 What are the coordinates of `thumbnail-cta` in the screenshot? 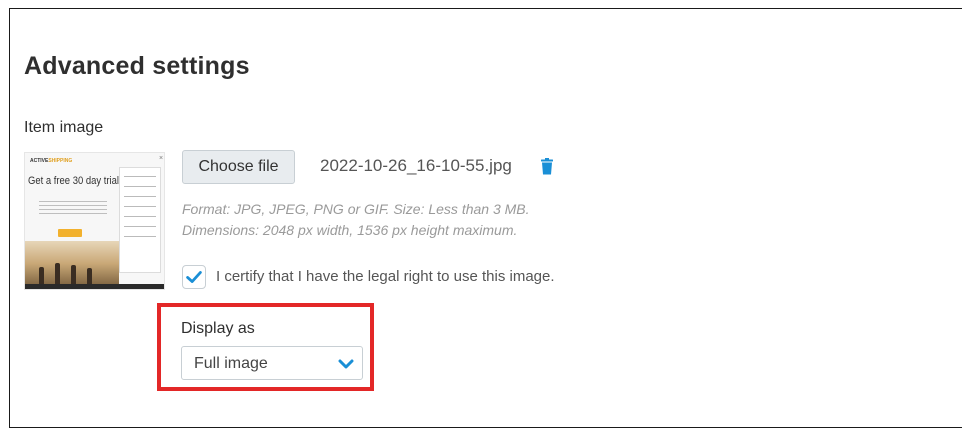 It's located at (70, 233).